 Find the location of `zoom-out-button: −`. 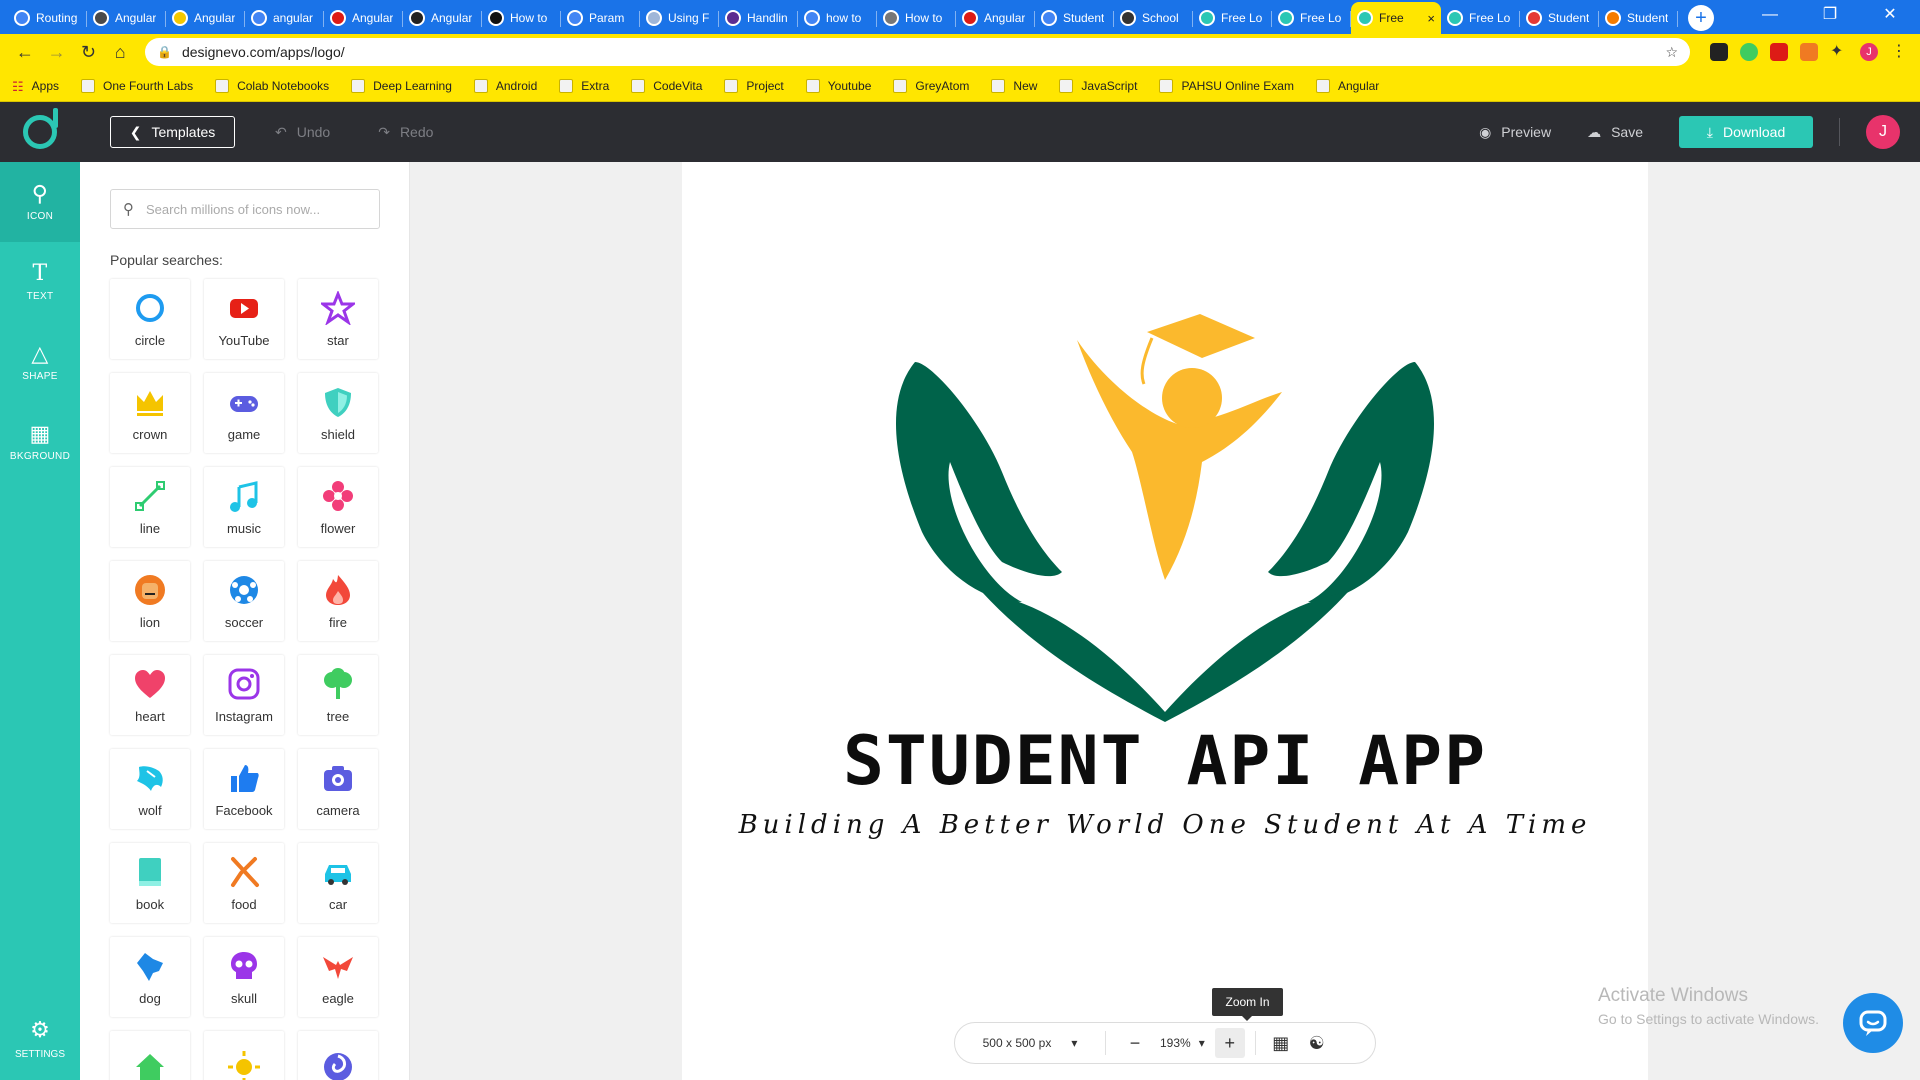

zoom-out-button: − is located at coordinates (1135, 1043).